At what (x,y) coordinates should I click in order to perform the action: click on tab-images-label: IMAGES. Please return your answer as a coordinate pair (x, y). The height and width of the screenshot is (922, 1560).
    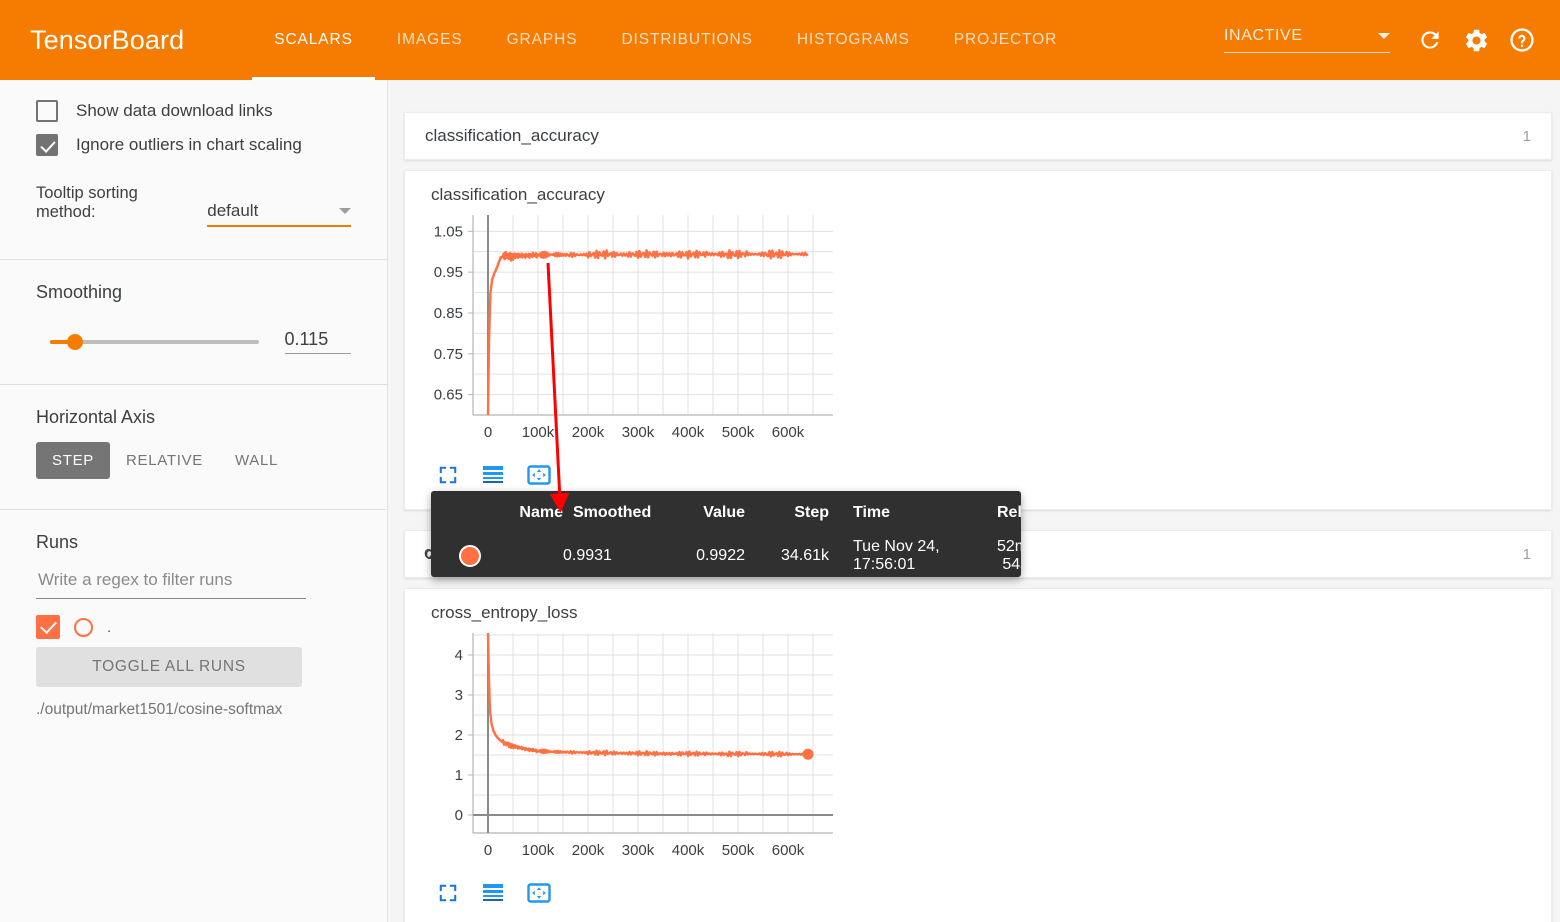
    Looking at the image, I should click on (429, 39).